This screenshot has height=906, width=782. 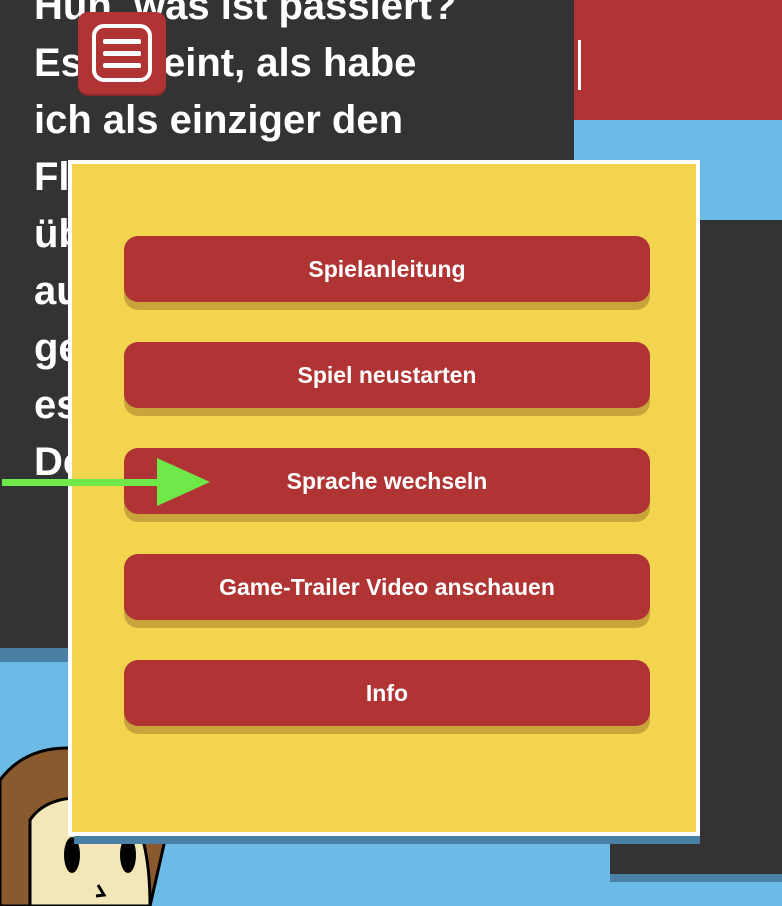 I want to click on menu-button, so click(x=122, y=53).